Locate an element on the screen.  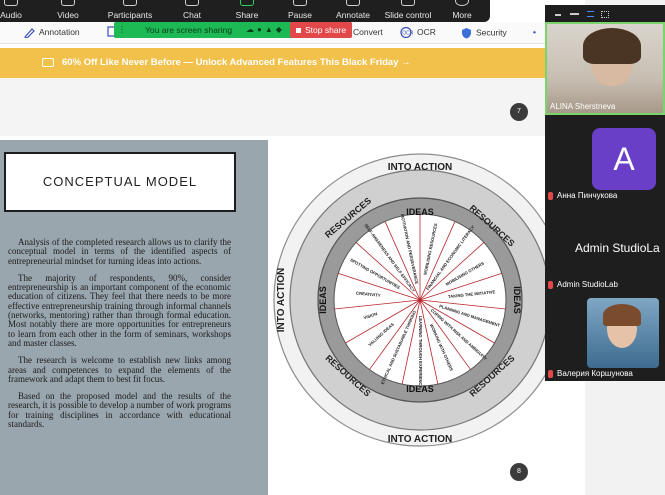
audio-icon is located at coordinates (11, 3).